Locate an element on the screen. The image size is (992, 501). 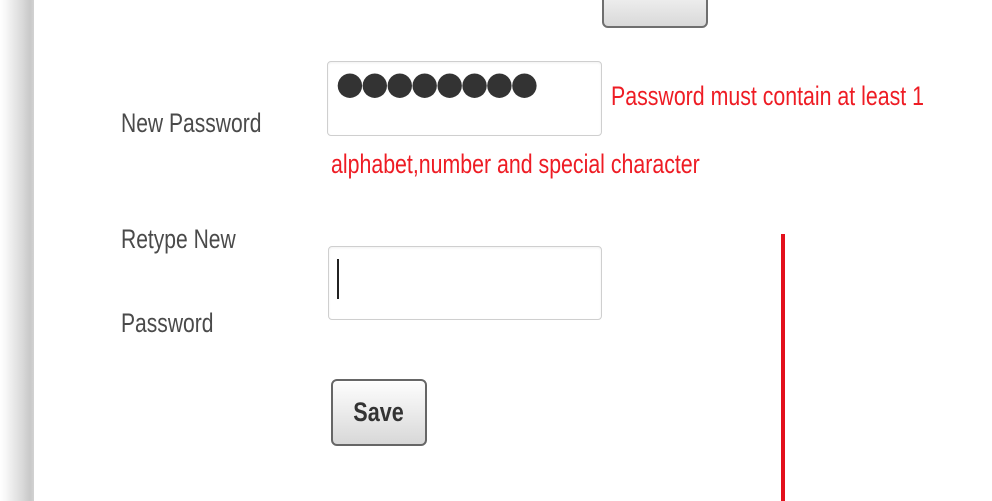
password-error-message-line-1: Password must contain at least 1 is located at coordinates (768, 96).